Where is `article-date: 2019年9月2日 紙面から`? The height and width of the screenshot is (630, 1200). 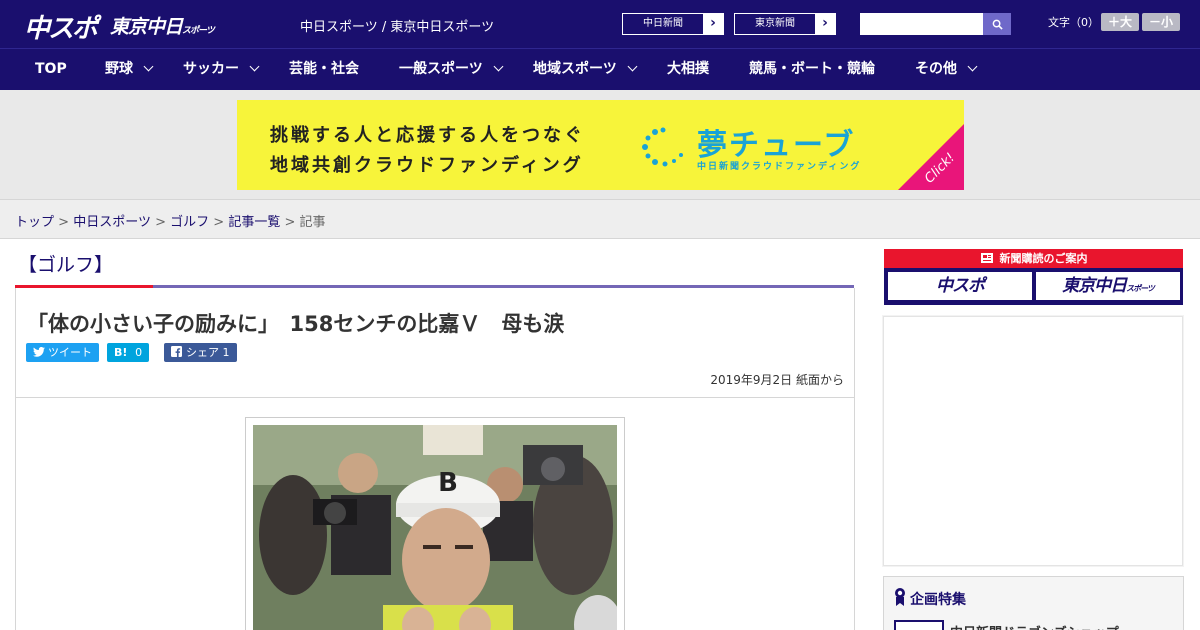 article-date: 2019年9月2日 紙面から is located at coordinates (777, 380).